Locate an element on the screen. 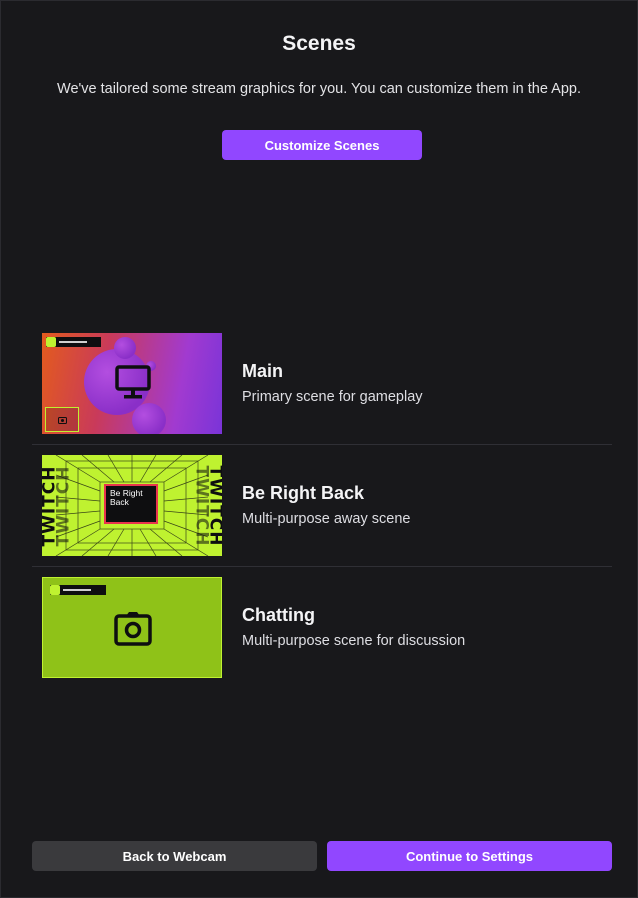 This screenshot has width=638, height=898. scene-name: Be Right Back is located at coordinates (303, 493).